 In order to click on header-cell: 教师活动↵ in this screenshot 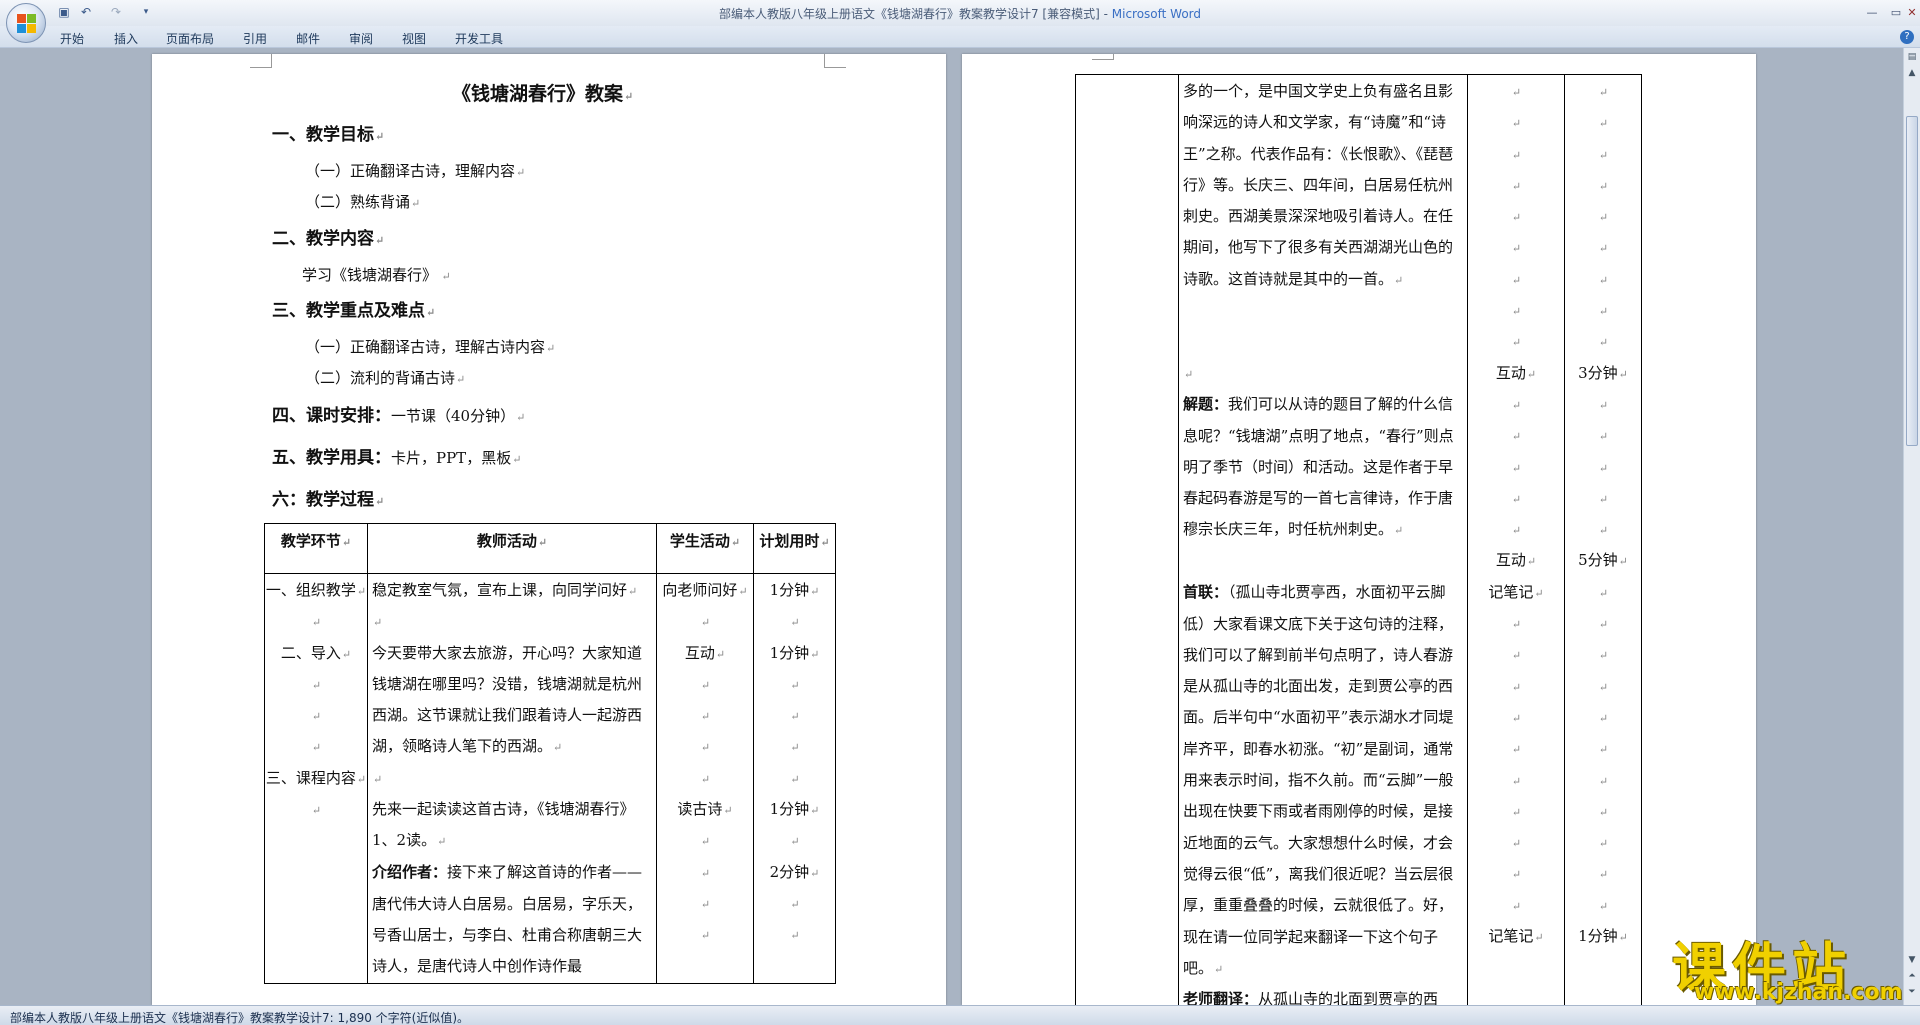, I will do `click(512, 548)`.